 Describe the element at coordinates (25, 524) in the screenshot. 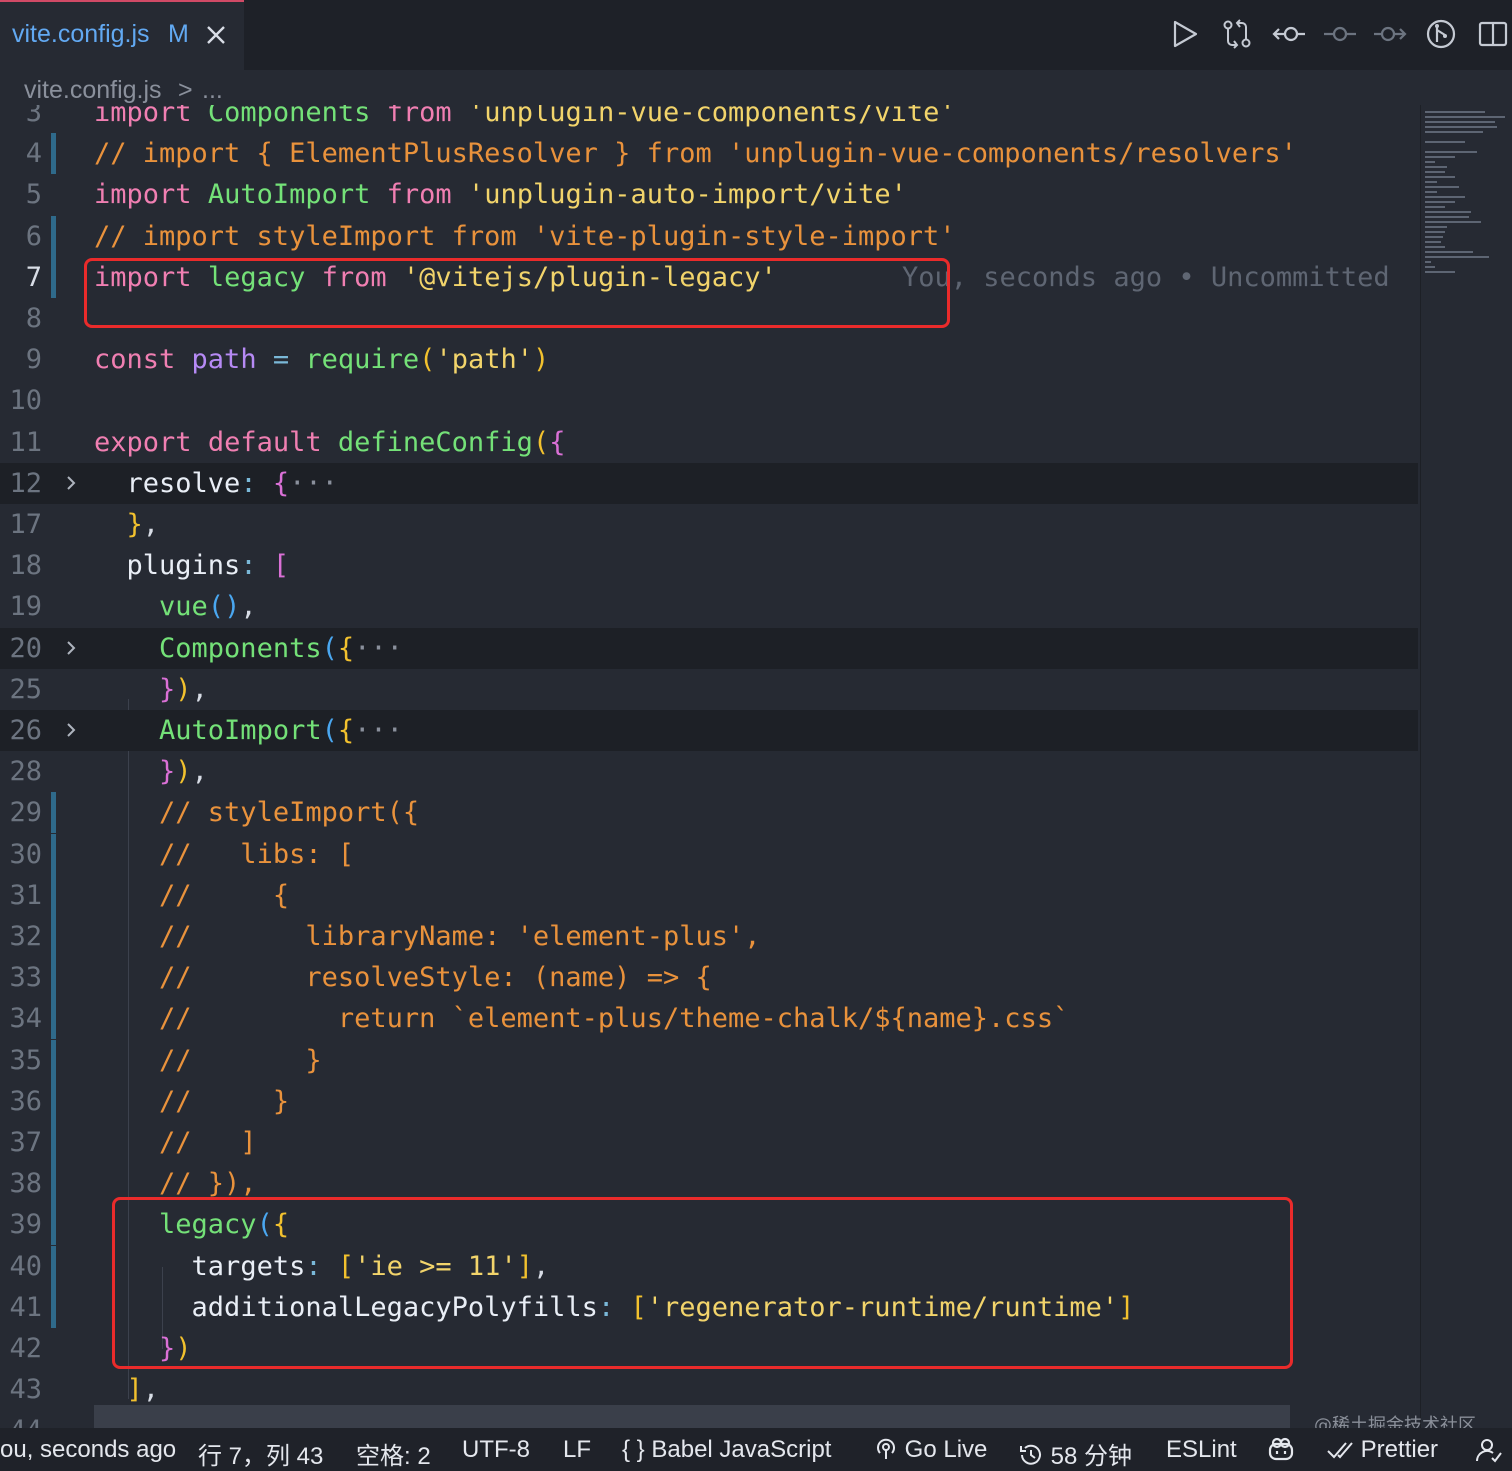

I see `line-number: 17` at that location.